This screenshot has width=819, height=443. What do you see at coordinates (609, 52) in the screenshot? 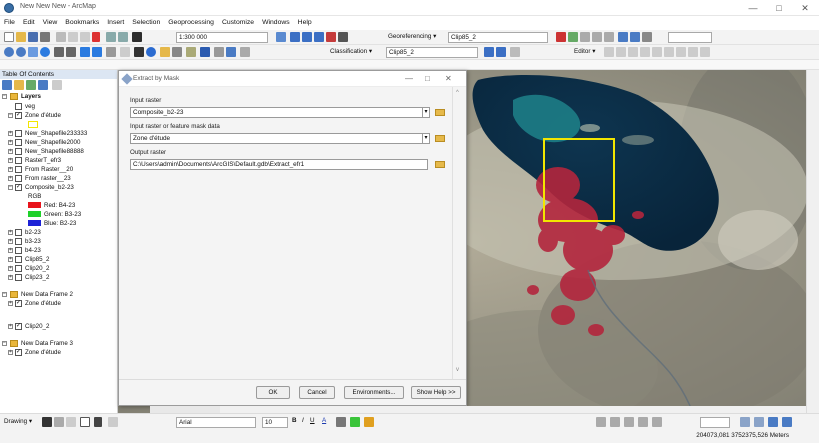
I see `edit-tool-icon` at bounding box center [609, 52].